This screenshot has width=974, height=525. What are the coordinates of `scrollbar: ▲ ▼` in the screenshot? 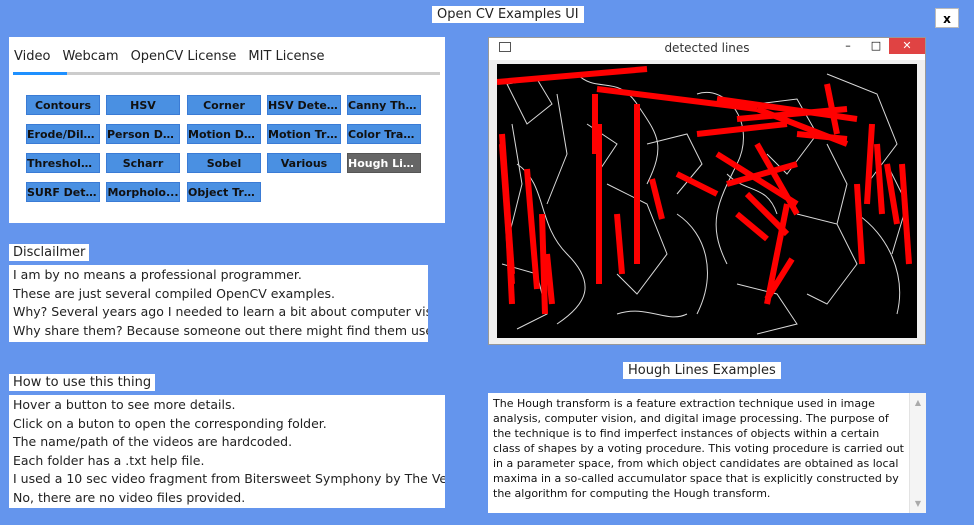 It's located at (917, 453).